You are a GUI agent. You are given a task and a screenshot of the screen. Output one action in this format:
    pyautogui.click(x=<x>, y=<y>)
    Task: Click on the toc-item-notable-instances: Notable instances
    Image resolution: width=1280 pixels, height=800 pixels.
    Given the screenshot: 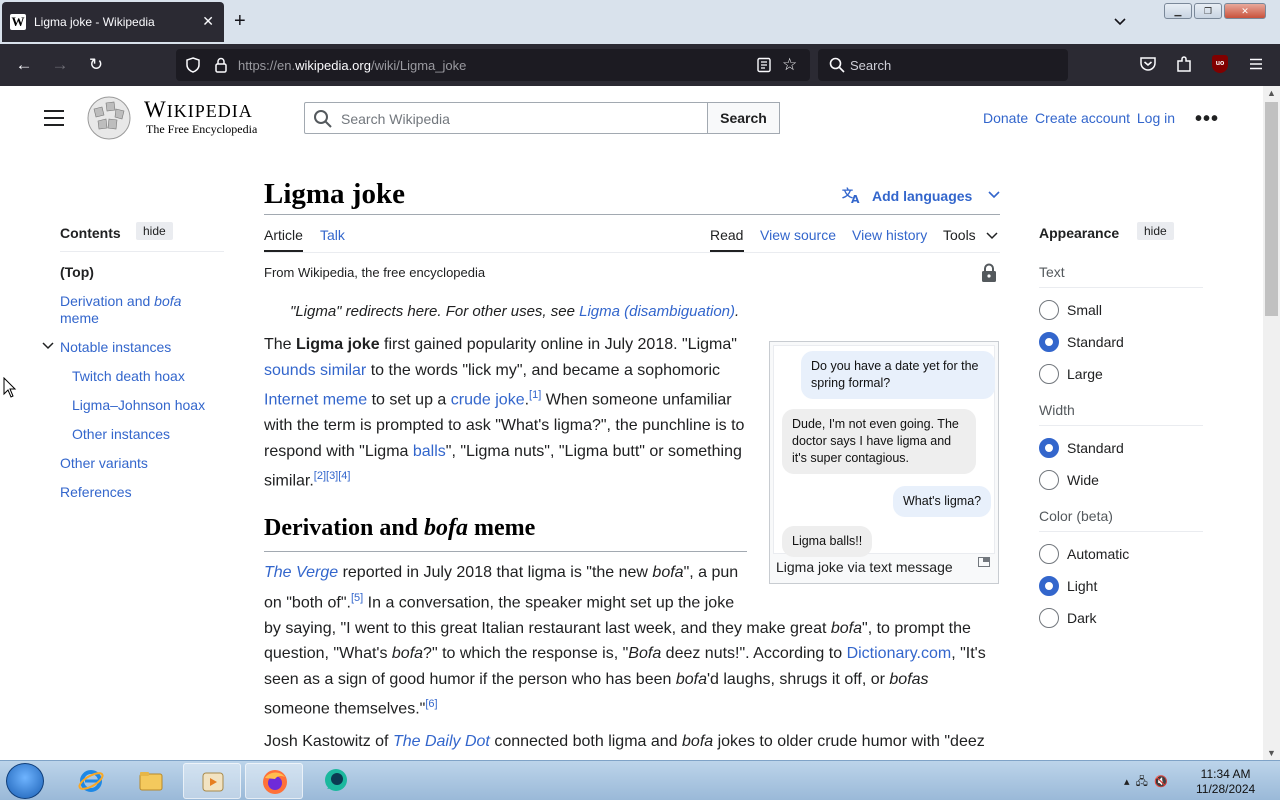 What is the action you would take?
    pyautogui.click(x=115, y=347)
    